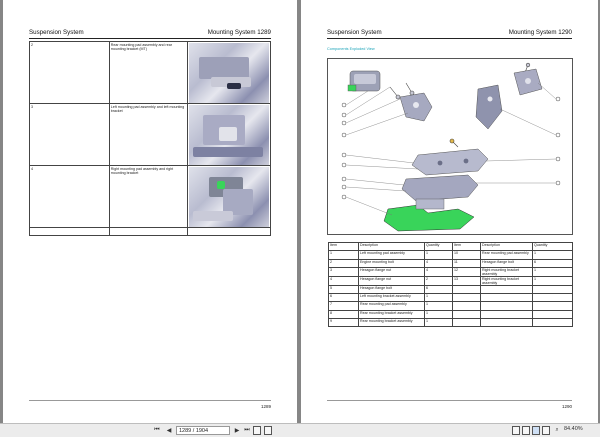  What do you see at coordinates (391, 263) in the screenshot?
I see `cell: Engine mounting bolt` at bounding box center [391, 263].